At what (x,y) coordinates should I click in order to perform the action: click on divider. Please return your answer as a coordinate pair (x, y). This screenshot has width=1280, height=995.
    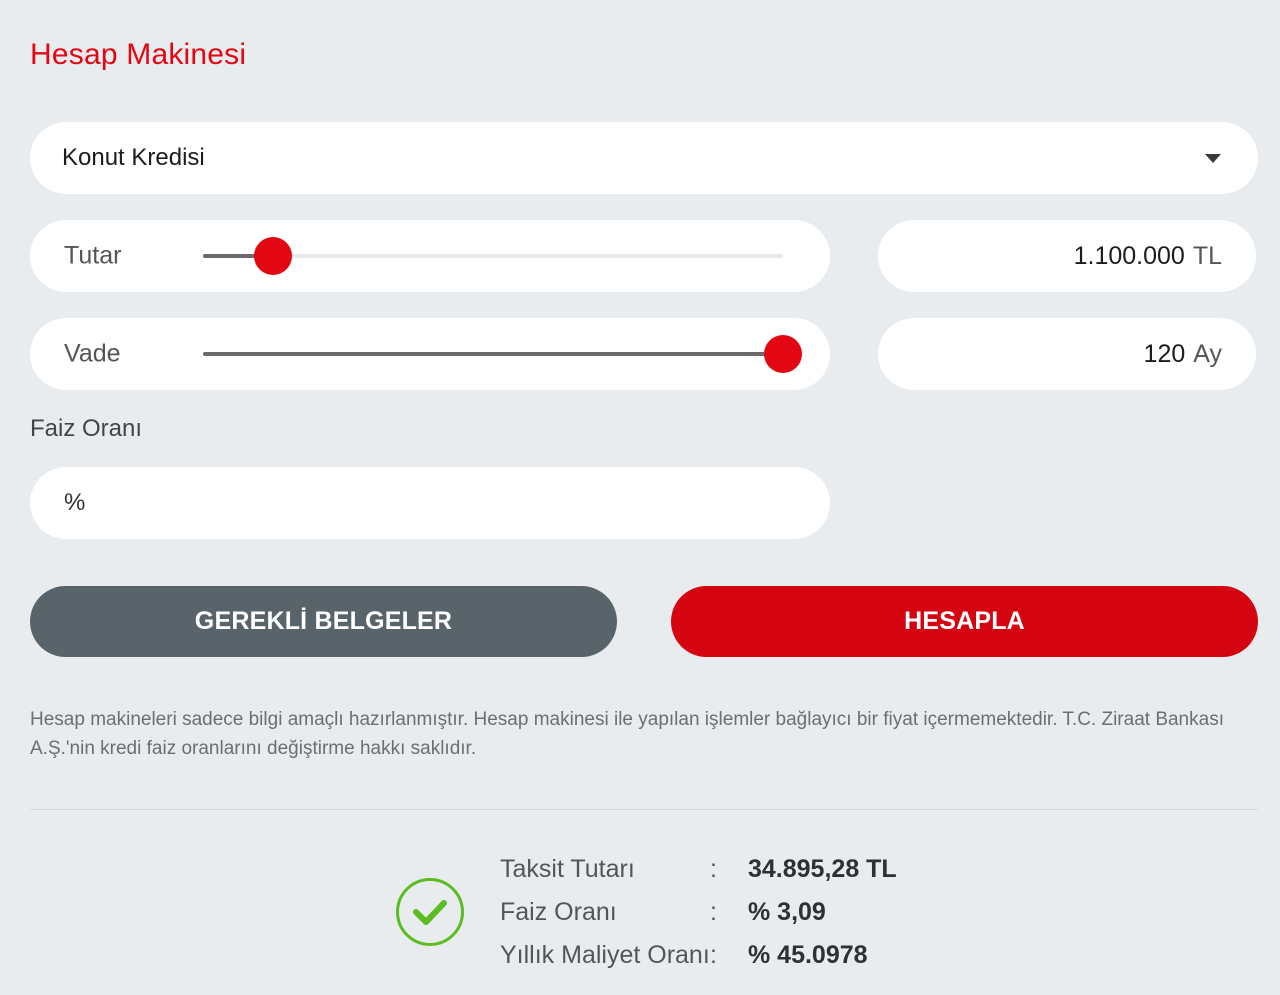
    Looking at the image, I should click on (644, 809).